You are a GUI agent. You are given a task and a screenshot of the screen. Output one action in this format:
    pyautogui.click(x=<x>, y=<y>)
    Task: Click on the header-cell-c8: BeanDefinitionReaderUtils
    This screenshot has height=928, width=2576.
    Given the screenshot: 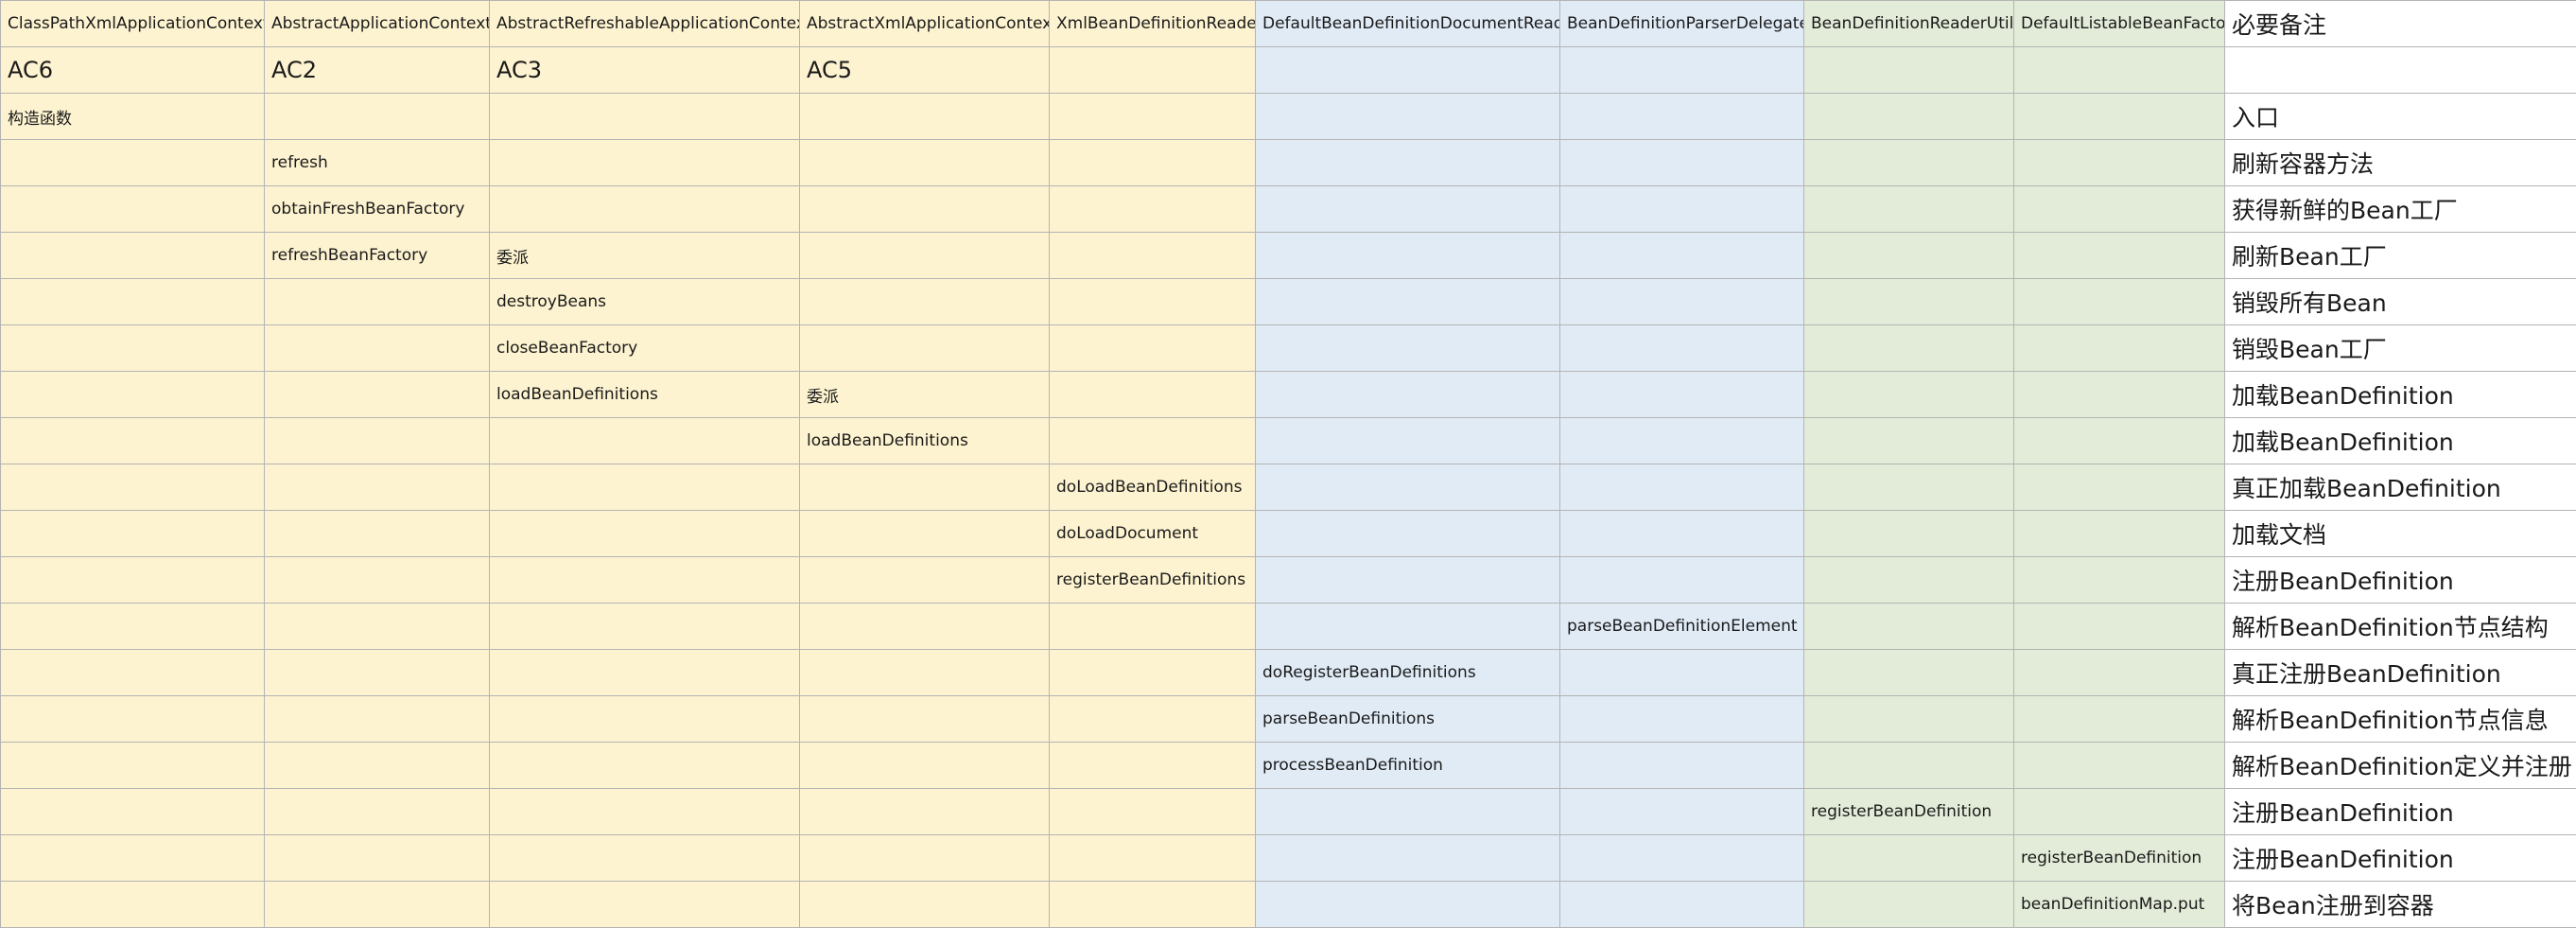 What is the action you would take?
    pyautogui.click(x=1909, y=24)
    